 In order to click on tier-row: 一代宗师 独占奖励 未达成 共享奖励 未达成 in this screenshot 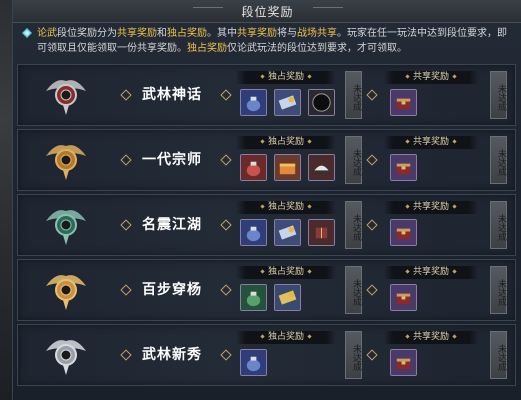, I will do `click(266, 160)`.